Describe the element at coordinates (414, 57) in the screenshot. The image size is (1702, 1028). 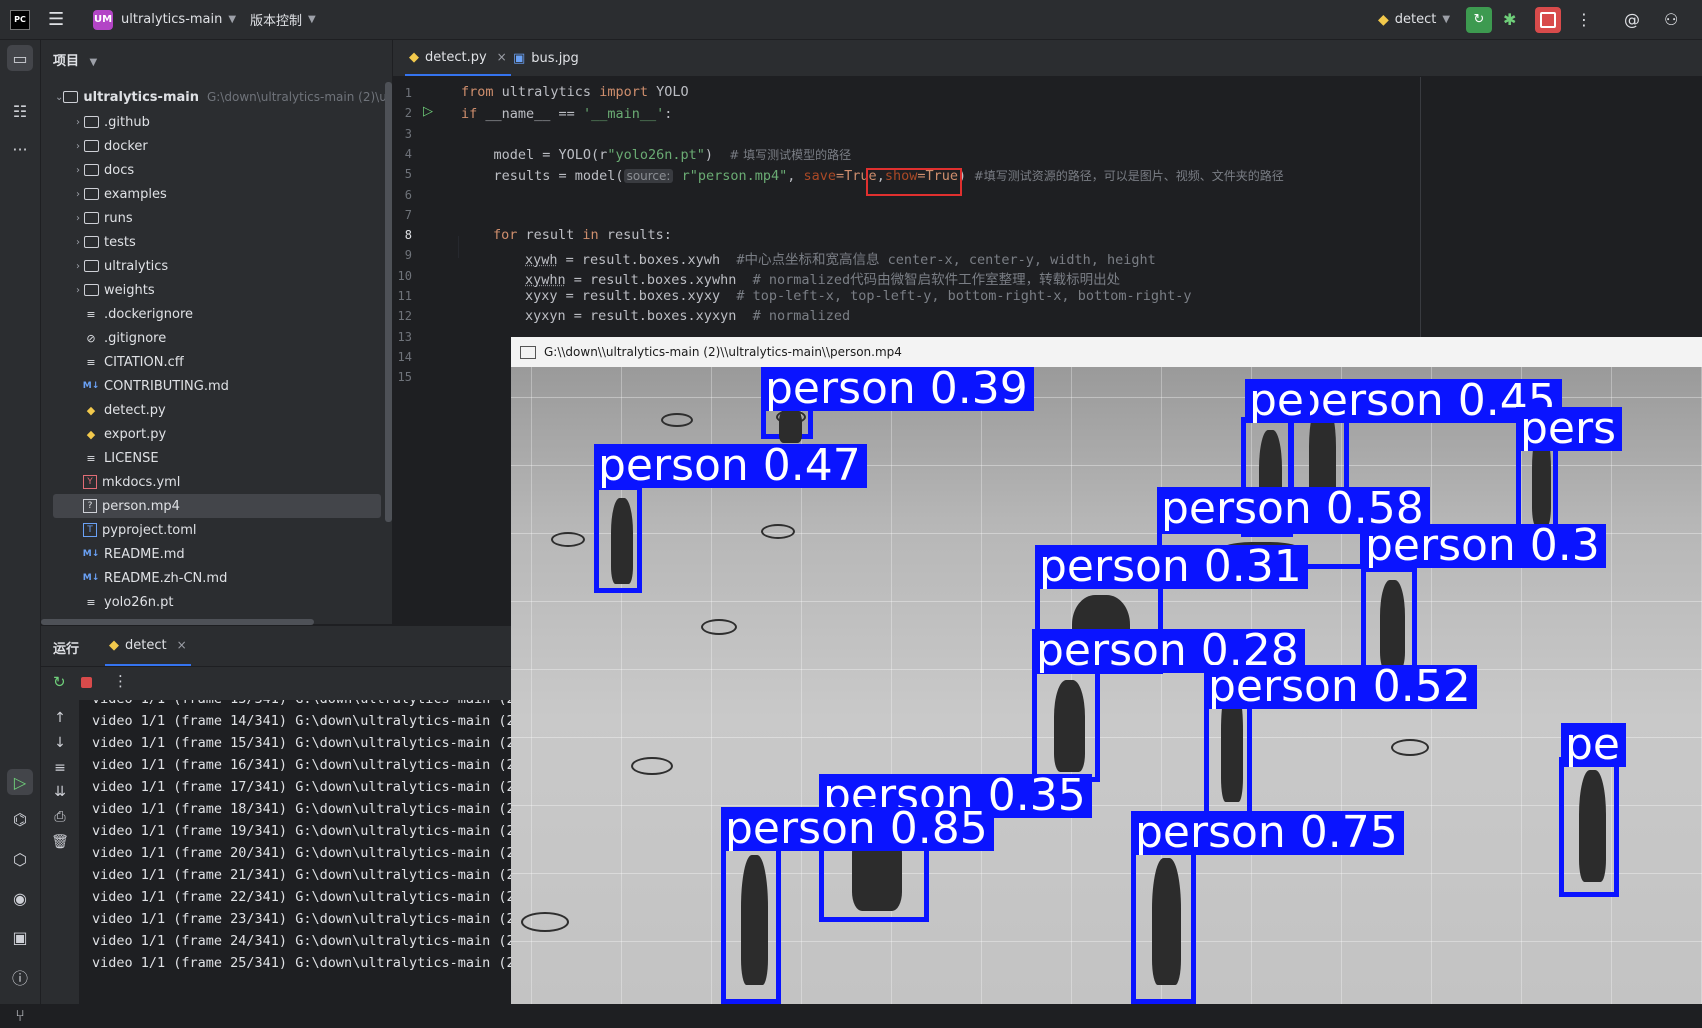
I see `python-file-icon: ◆` at that location.